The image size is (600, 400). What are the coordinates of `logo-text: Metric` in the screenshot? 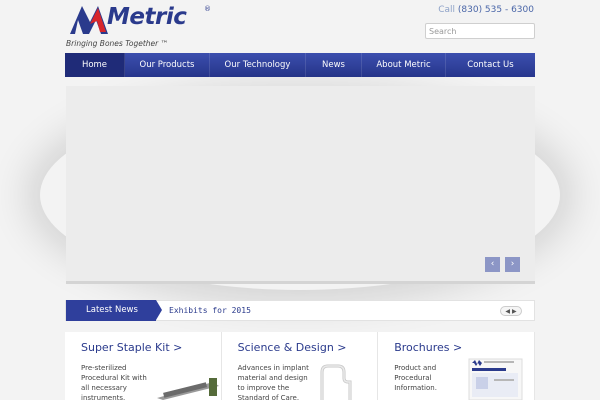 It's located at (147, 17).